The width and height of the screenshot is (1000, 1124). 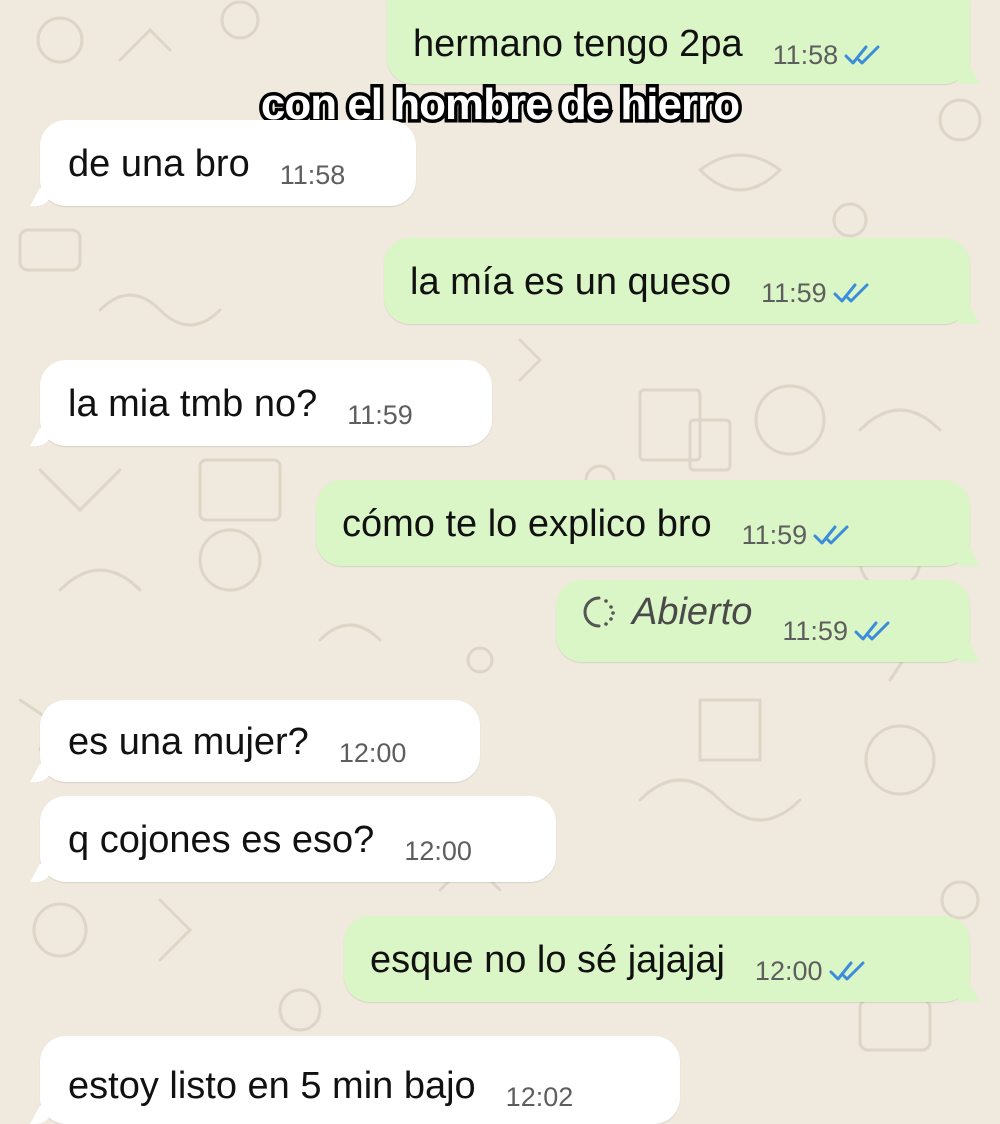 I want to click on message-bubble-outgoing: esque no lo sé jajajaj 12:00, so click(x=657, y=959).